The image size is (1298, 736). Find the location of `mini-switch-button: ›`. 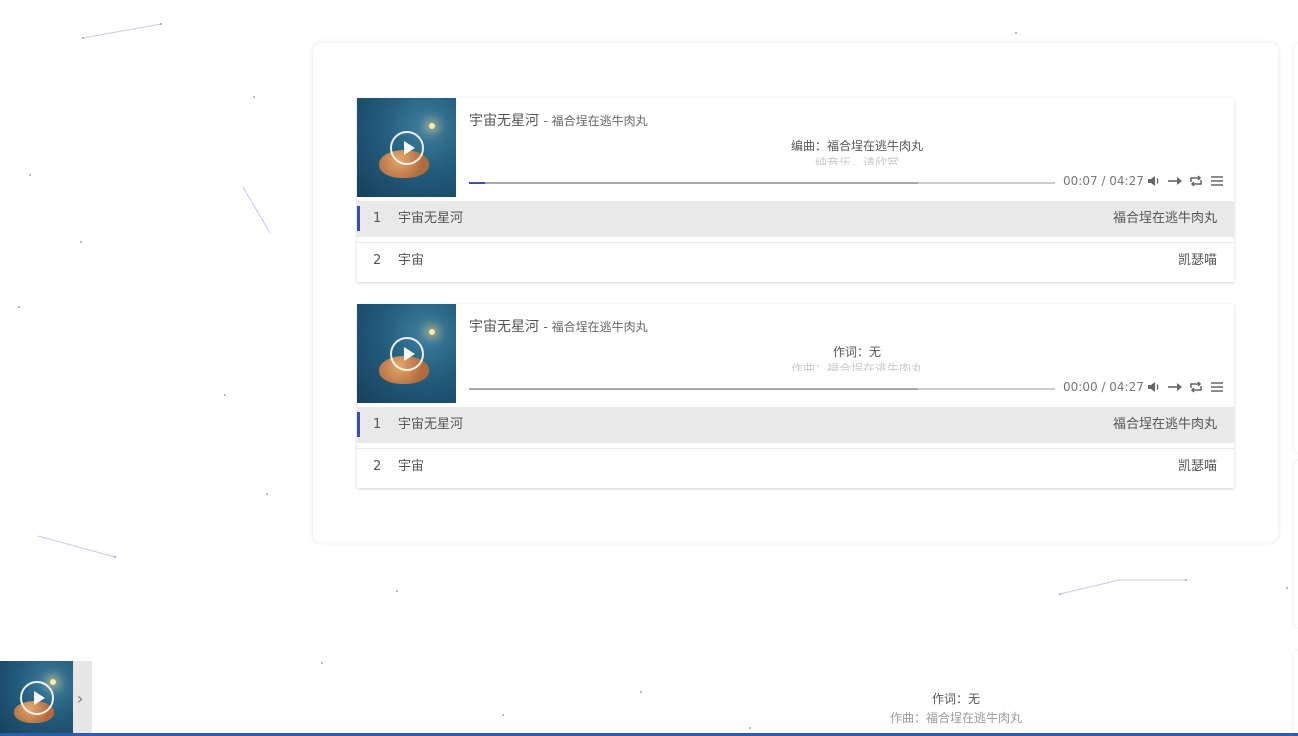

mini-switch-button: › is located at coordinates (82, 698).